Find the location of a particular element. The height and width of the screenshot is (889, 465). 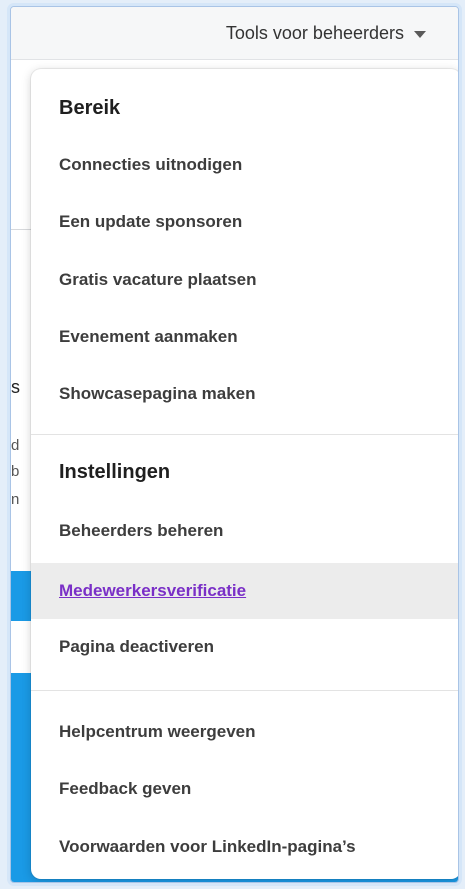

menu-item-label: Pagina deactiveren is located at coordinates (136, 646).